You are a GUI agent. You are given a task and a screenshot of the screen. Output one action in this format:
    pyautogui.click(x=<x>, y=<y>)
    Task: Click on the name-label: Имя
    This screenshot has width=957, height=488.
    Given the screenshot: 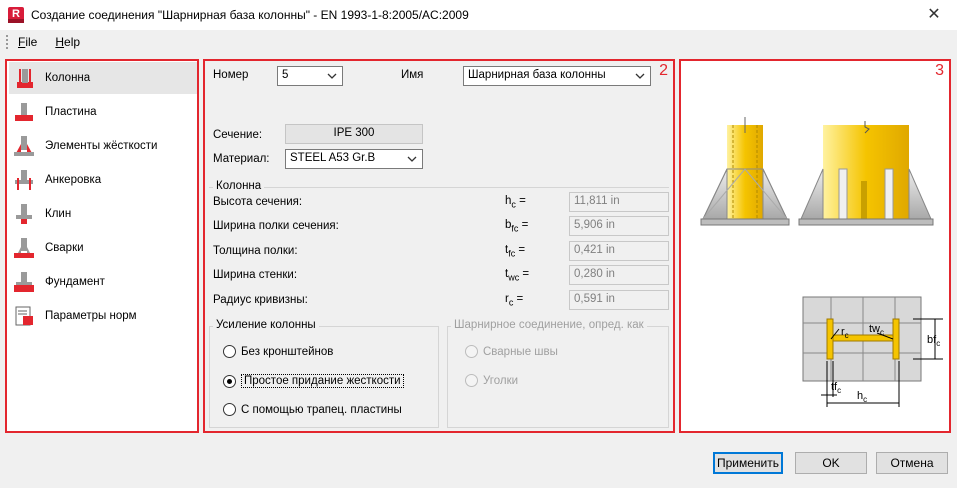 What is the action you would take?
    pyautogui.click(x=412, y=75)
    